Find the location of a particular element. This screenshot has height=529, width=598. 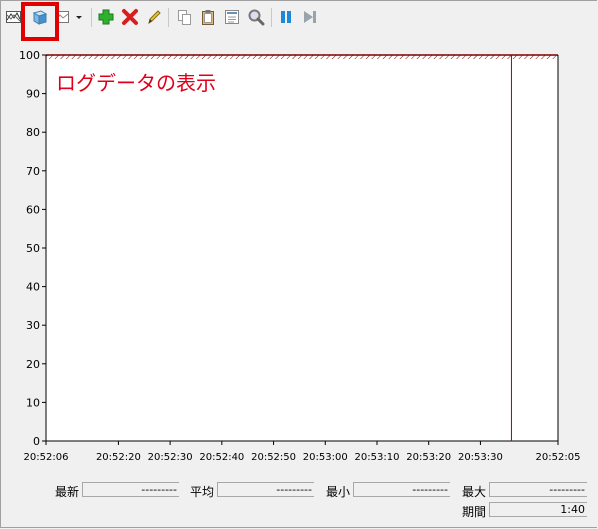

copy-properties-button is located at coordinates (184, 17).